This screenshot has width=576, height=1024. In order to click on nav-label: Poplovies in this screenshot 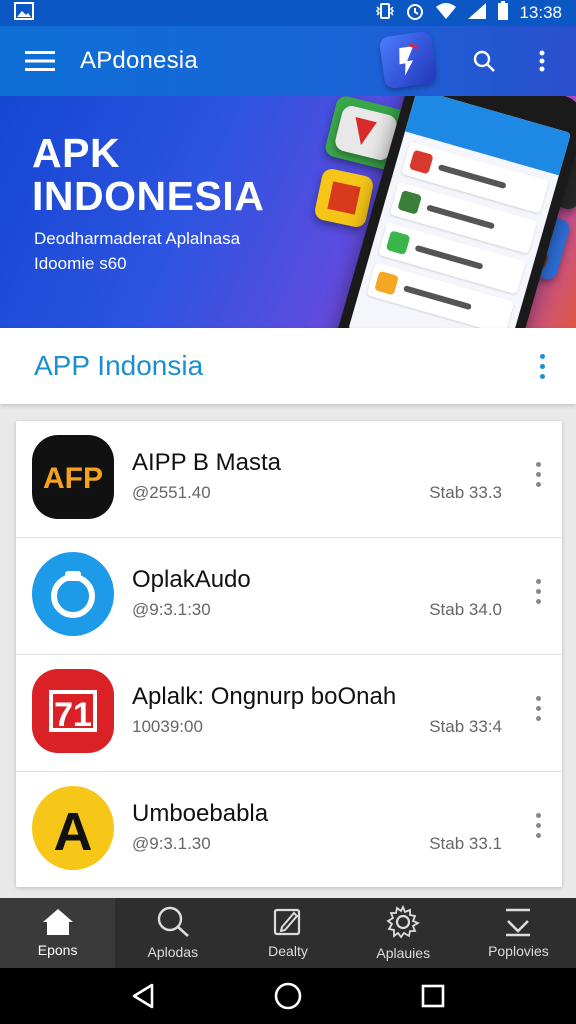, I will do `click(518, 951)`.